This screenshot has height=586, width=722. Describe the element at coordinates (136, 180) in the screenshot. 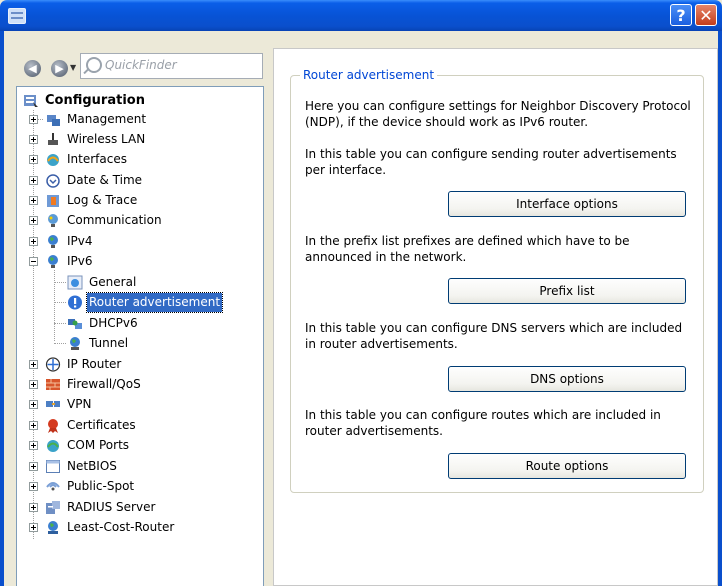

I see `tree-item-date-time: Date & Time` at that location.